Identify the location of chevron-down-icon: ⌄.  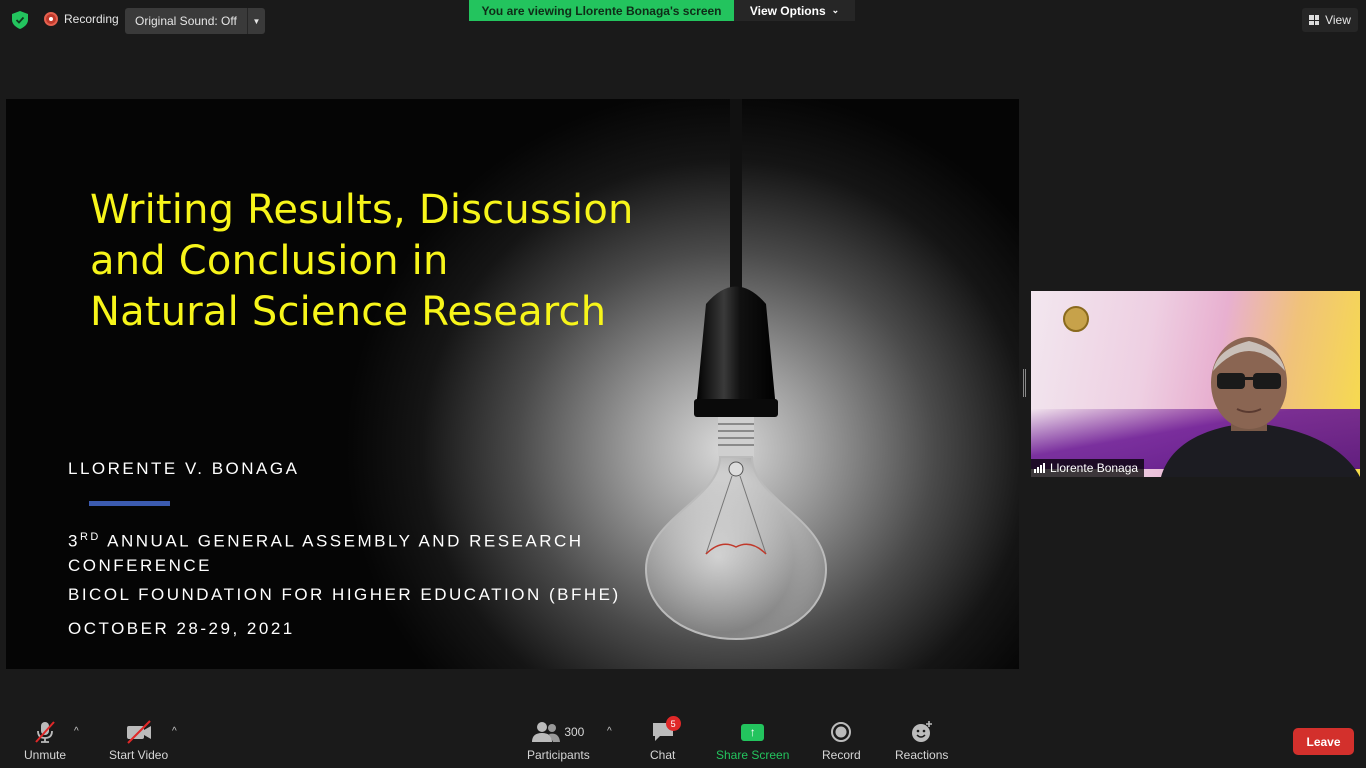
(835, 10).